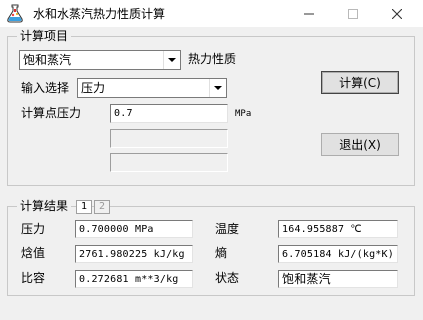  What do you see at coordinates (152, 88) in the screenshot?
I see `input-select: 压力` at bounding box center [152, 88].